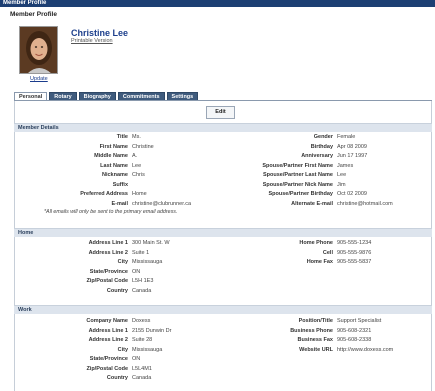 This screenshot has width=435, height=391. What do you see at coordinates (104, 194) in the screenshot?
I see `label-preferred-address: Preferred Address` at bounding box center [104, 194].